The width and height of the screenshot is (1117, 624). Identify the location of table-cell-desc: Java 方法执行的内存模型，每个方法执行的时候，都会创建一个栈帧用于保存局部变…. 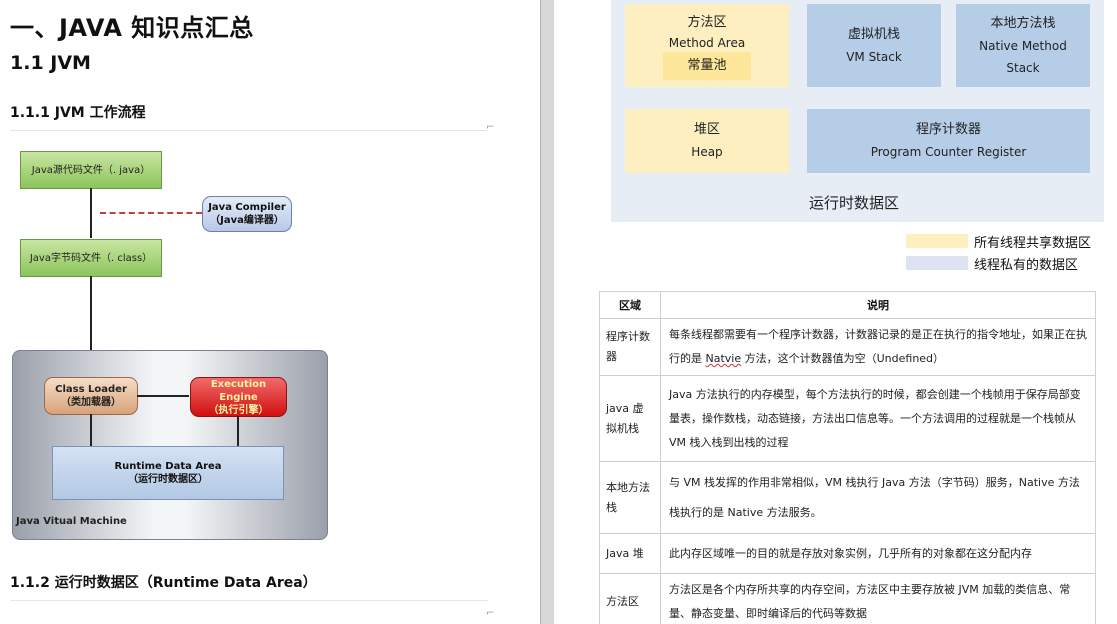
(878, 418).